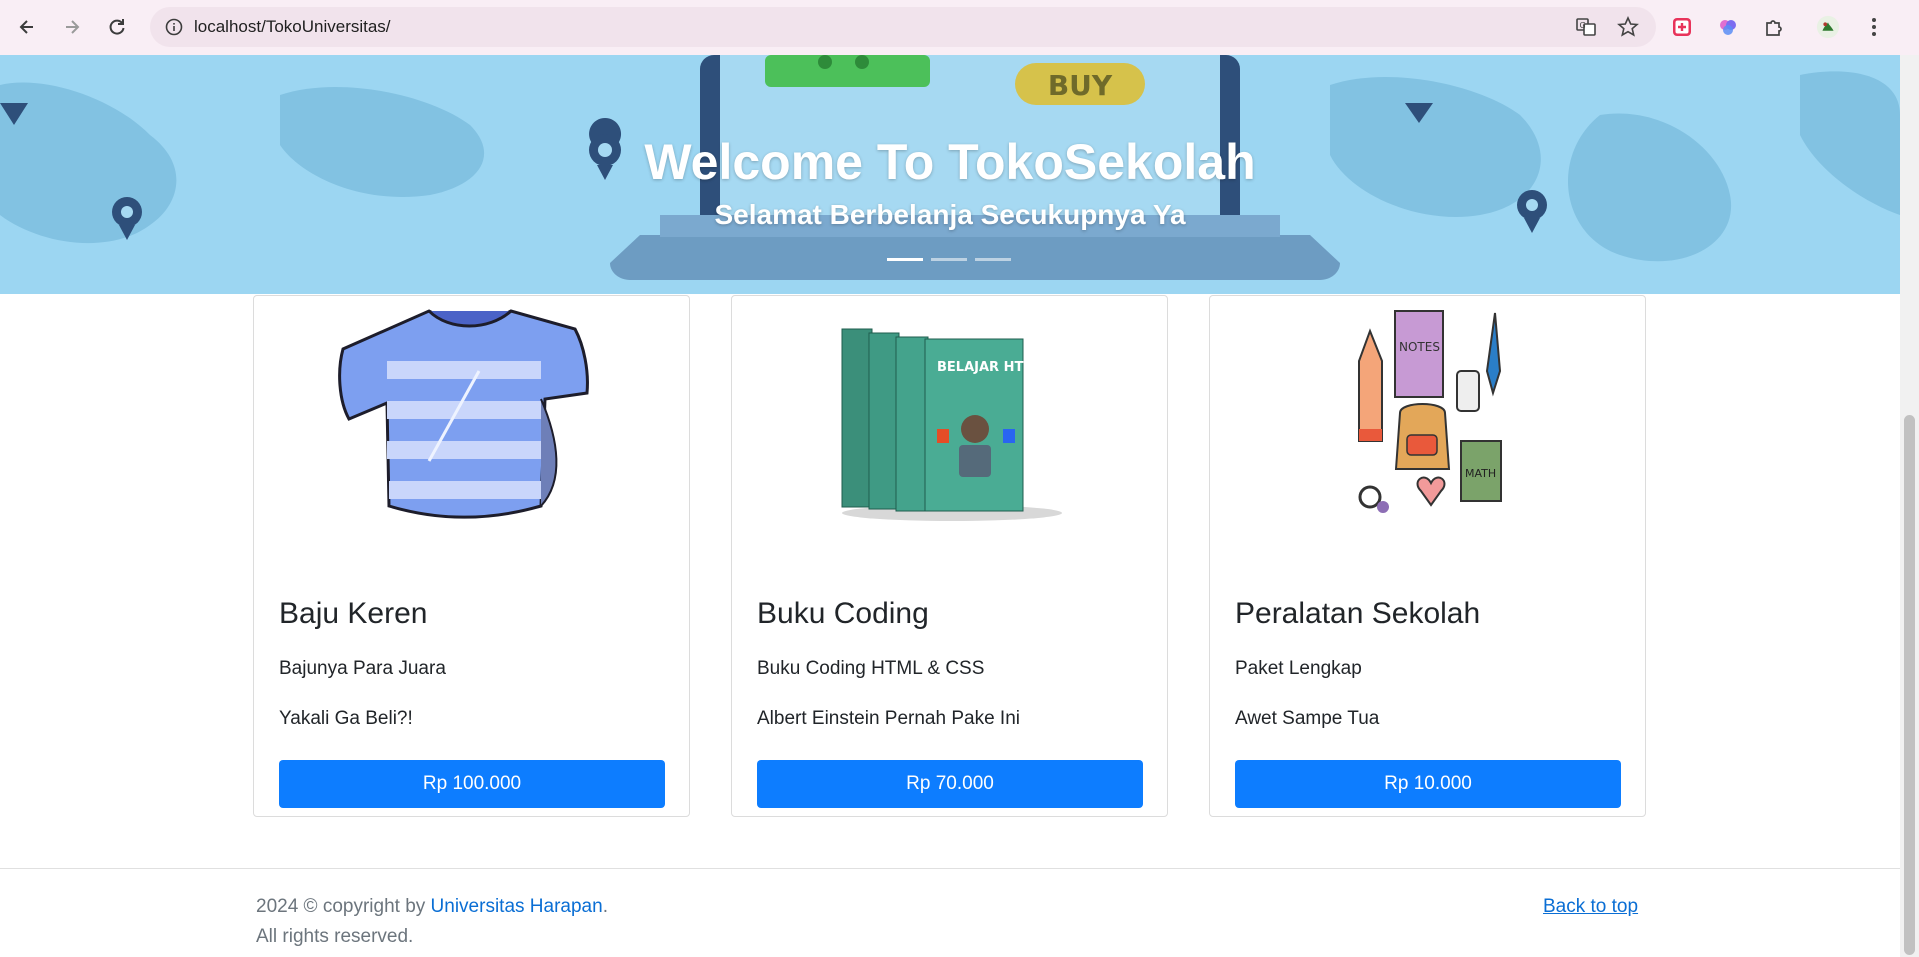 The width and height of the screenshot is (1919, 957). I want to click on address-bar: localhost/TokoUniversitas/ G, so click(903, 27).